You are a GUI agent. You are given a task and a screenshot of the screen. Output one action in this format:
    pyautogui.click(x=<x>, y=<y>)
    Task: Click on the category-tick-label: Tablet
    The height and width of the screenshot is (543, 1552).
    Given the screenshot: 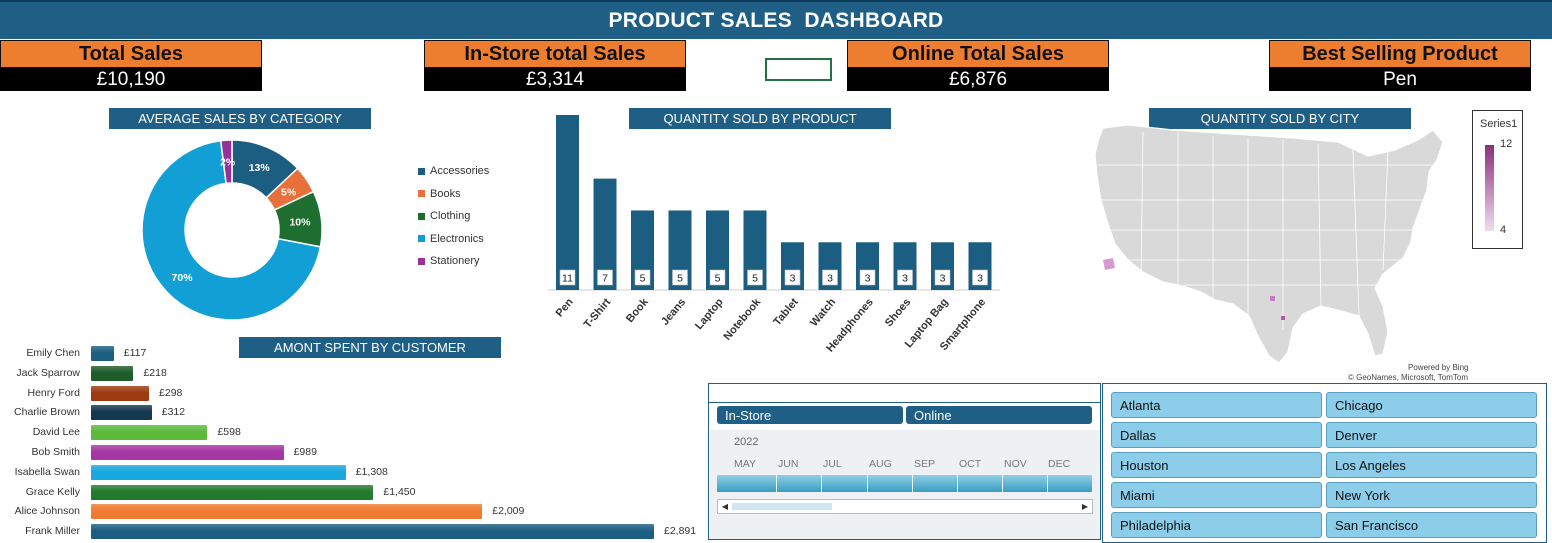 What is the action you would take?
    pyautogui.click(x=786, y=312)
    